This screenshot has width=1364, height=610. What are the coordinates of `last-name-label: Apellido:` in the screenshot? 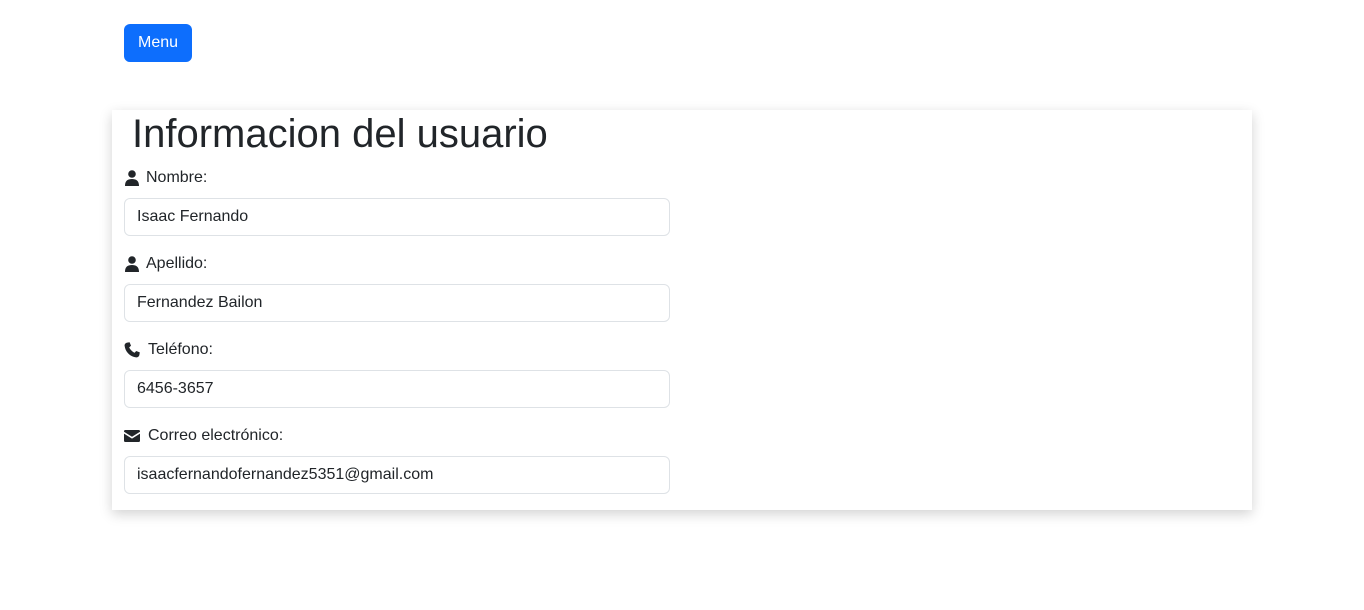 It's located at (165, 264).